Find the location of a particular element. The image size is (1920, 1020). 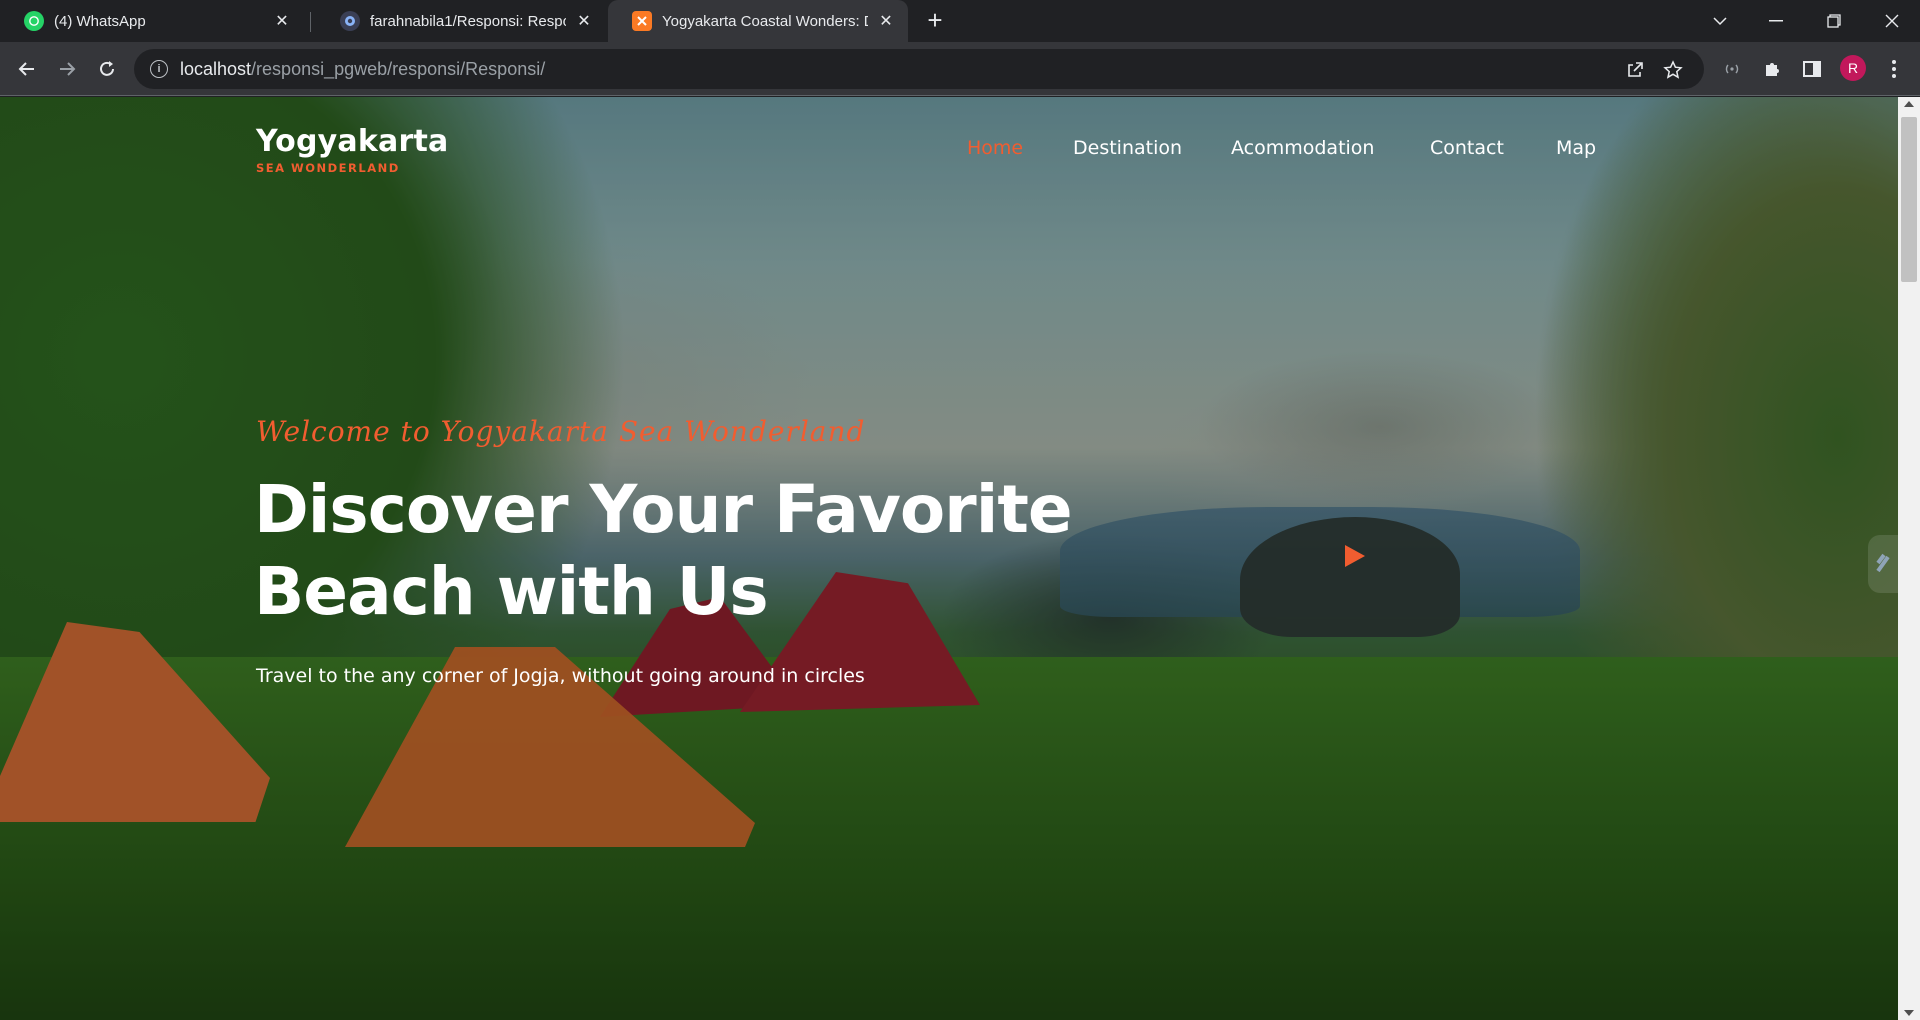

share-icon is located at coordinates (1635, 70).